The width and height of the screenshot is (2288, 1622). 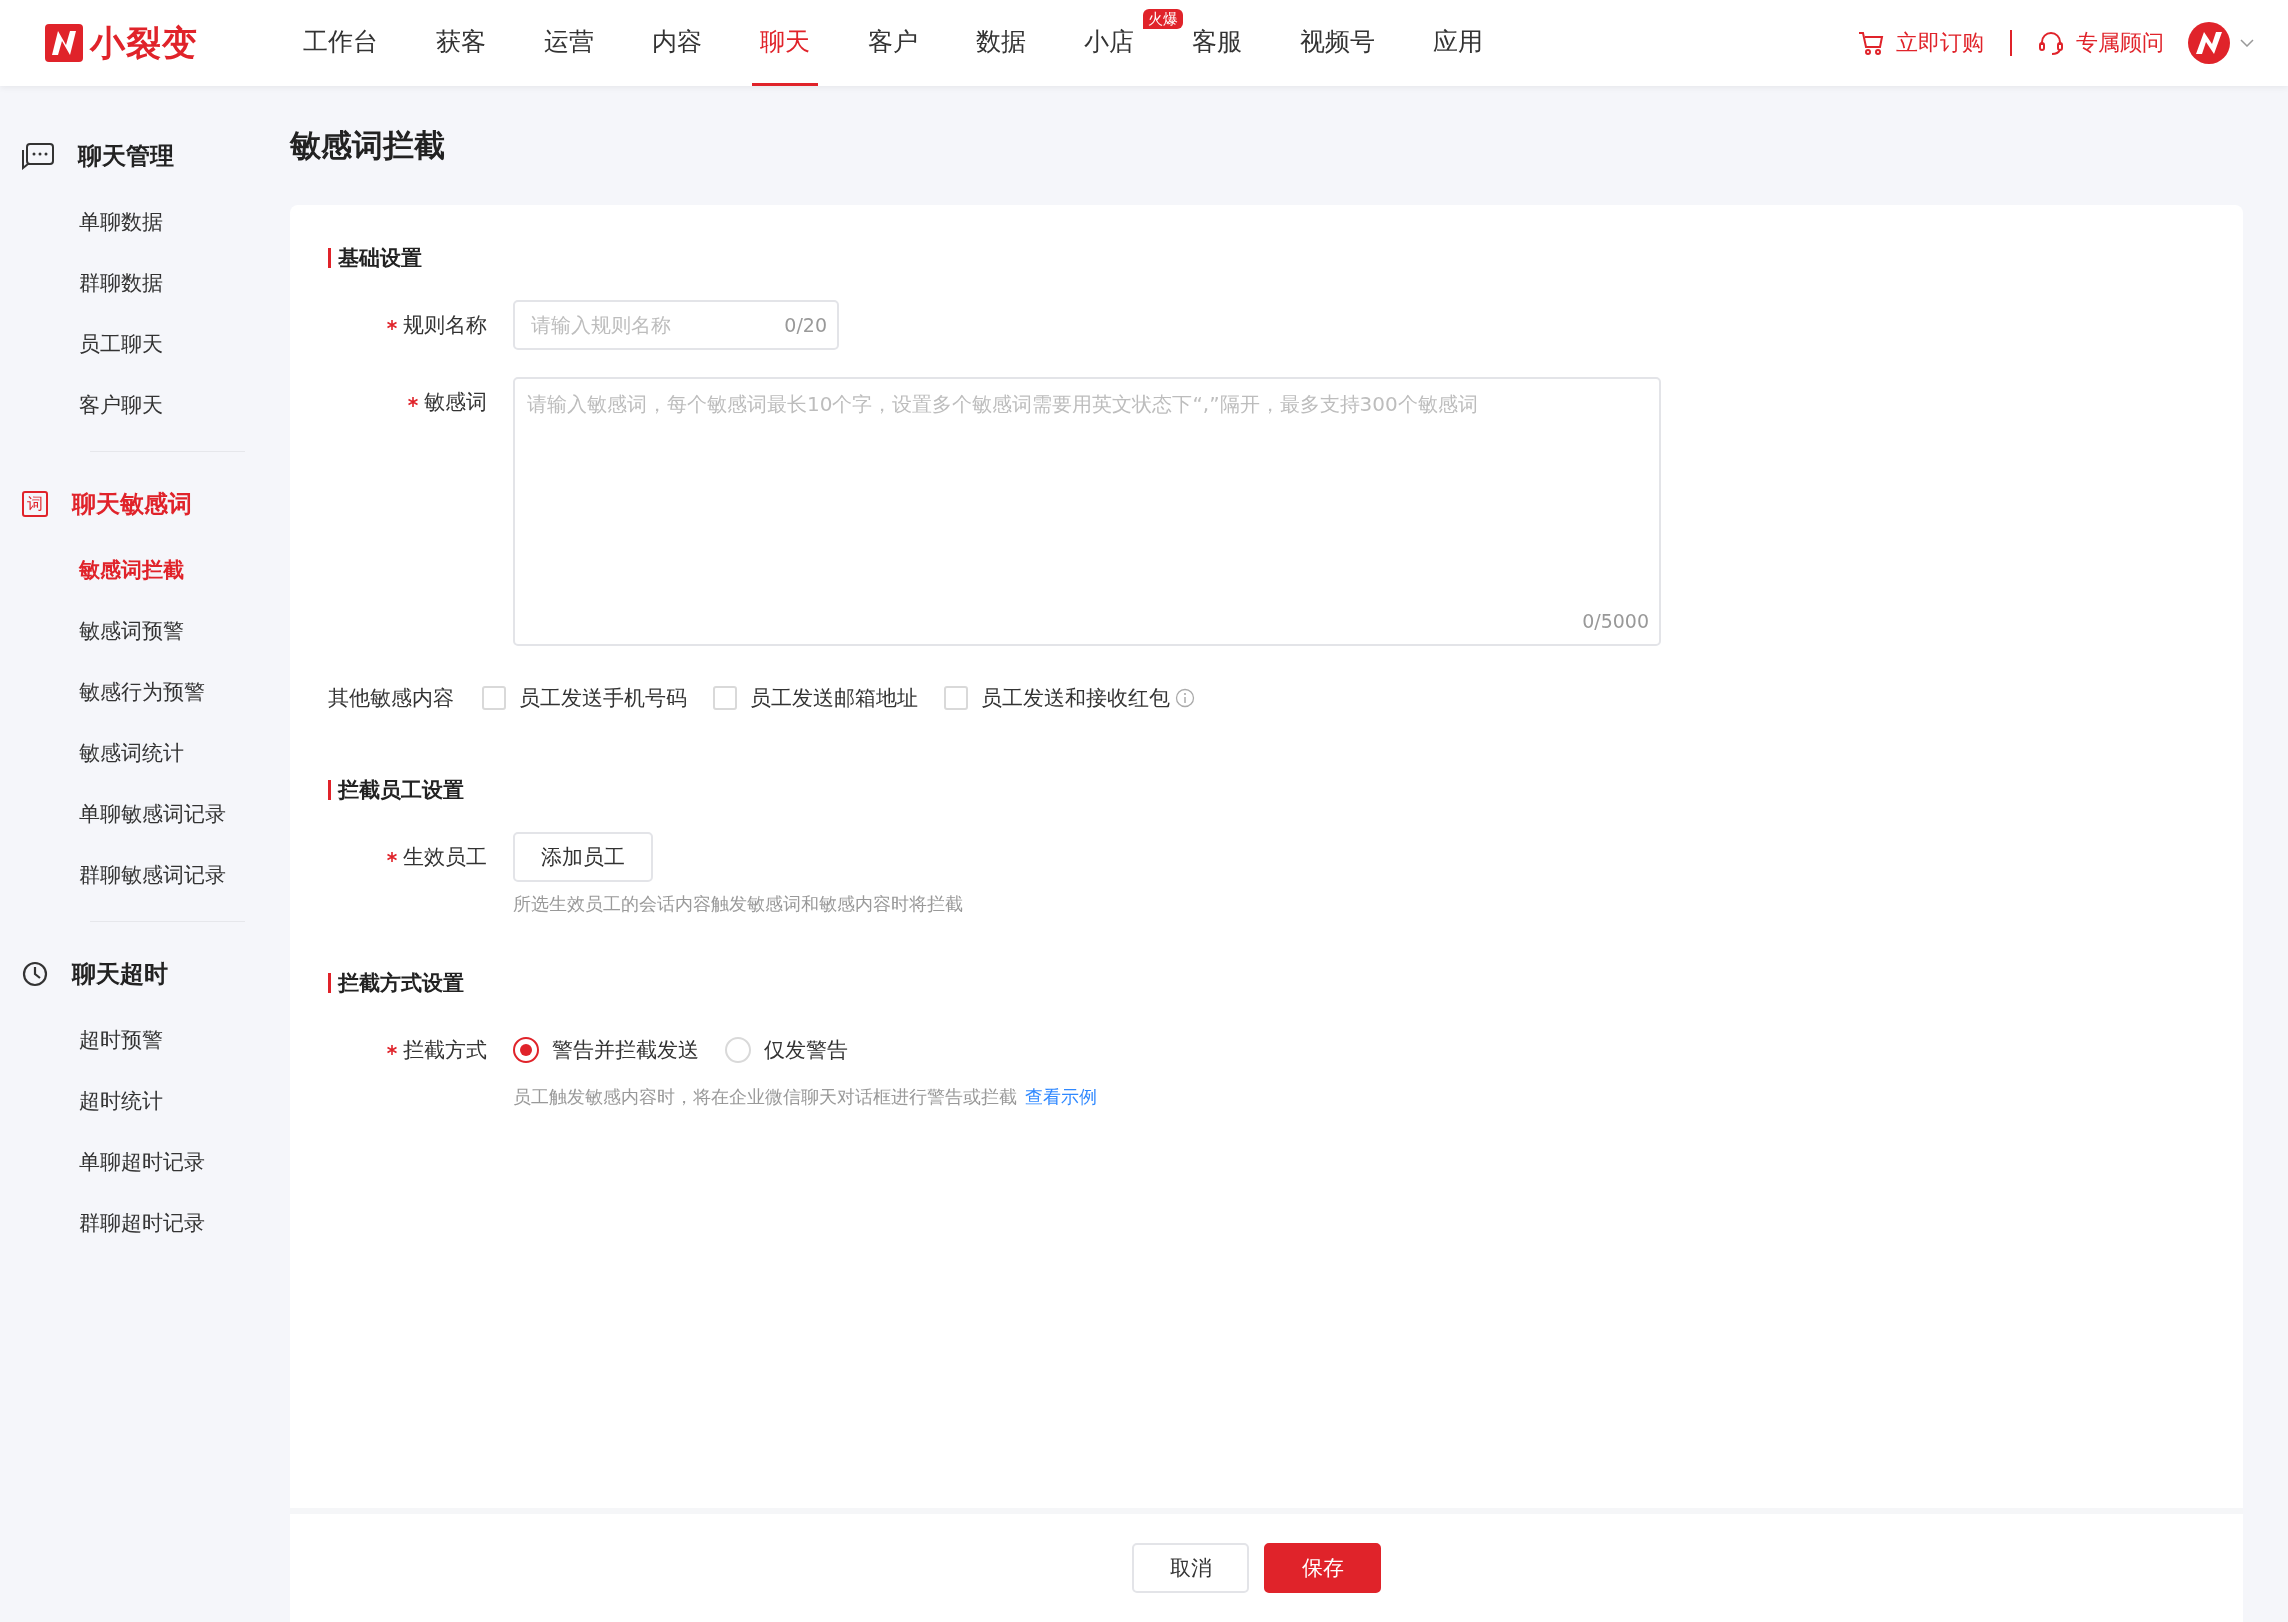 I want to click on field-label: 规则名称, so click(x=445, y=325).